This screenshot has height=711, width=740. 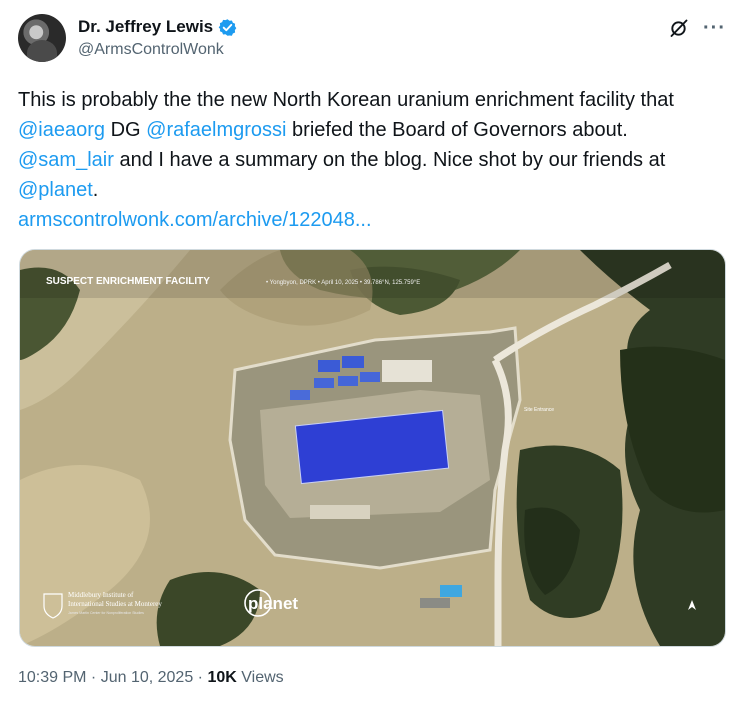 What do you see at coordinates (457, 130) in the screenshot?
I see `tweet-text-part: briefed the Board of Governors about.` at bounding box center [457, 130].